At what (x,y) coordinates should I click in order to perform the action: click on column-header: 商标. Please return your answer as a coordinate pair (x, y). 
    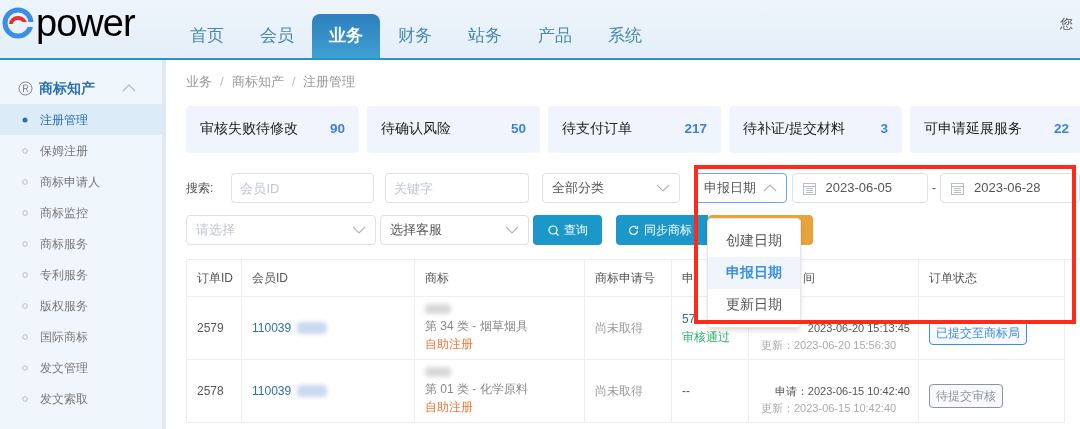
    Looking at the image, I should click on (437, 278).